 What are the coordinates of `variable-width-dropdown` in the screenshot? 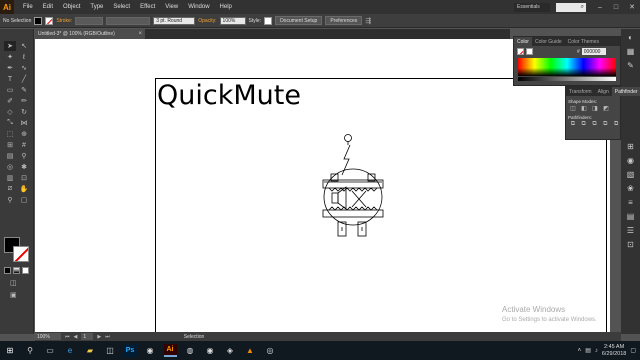 It's located at (128, 20).